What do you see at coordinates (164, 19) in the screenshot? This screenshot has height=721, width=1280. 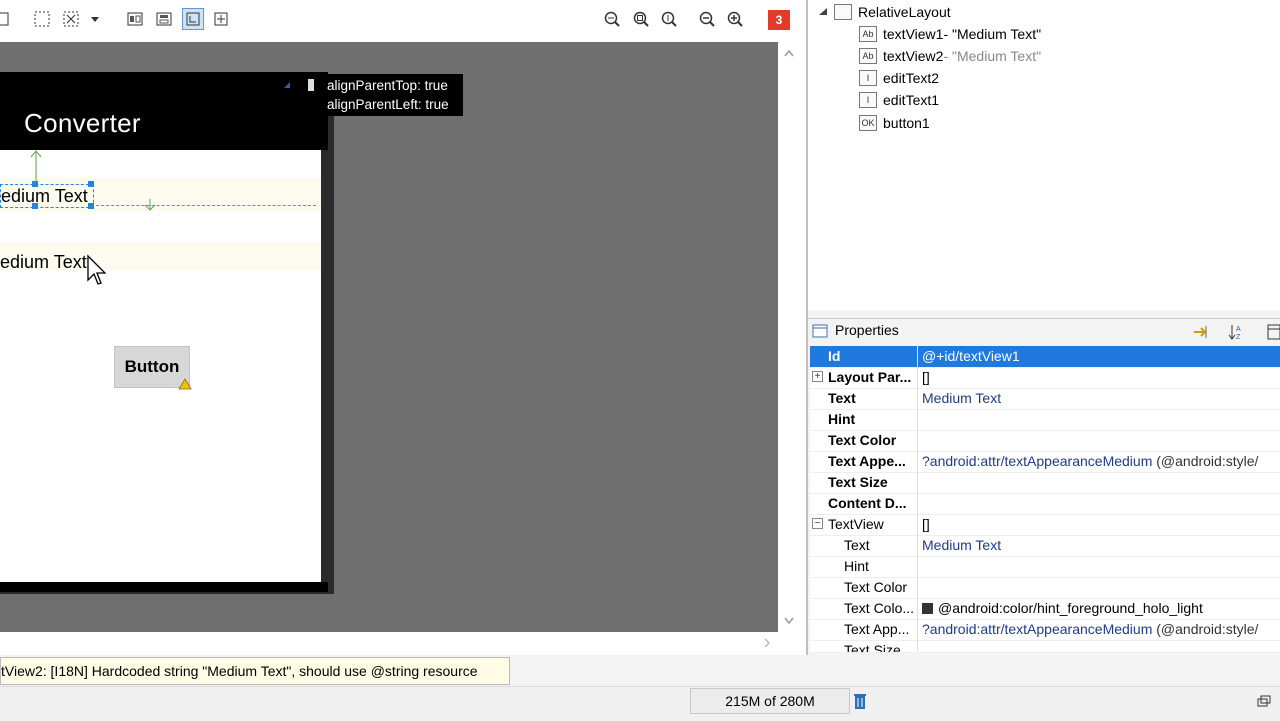 I see `layout-height-icon` at bounding box center [164, 19].